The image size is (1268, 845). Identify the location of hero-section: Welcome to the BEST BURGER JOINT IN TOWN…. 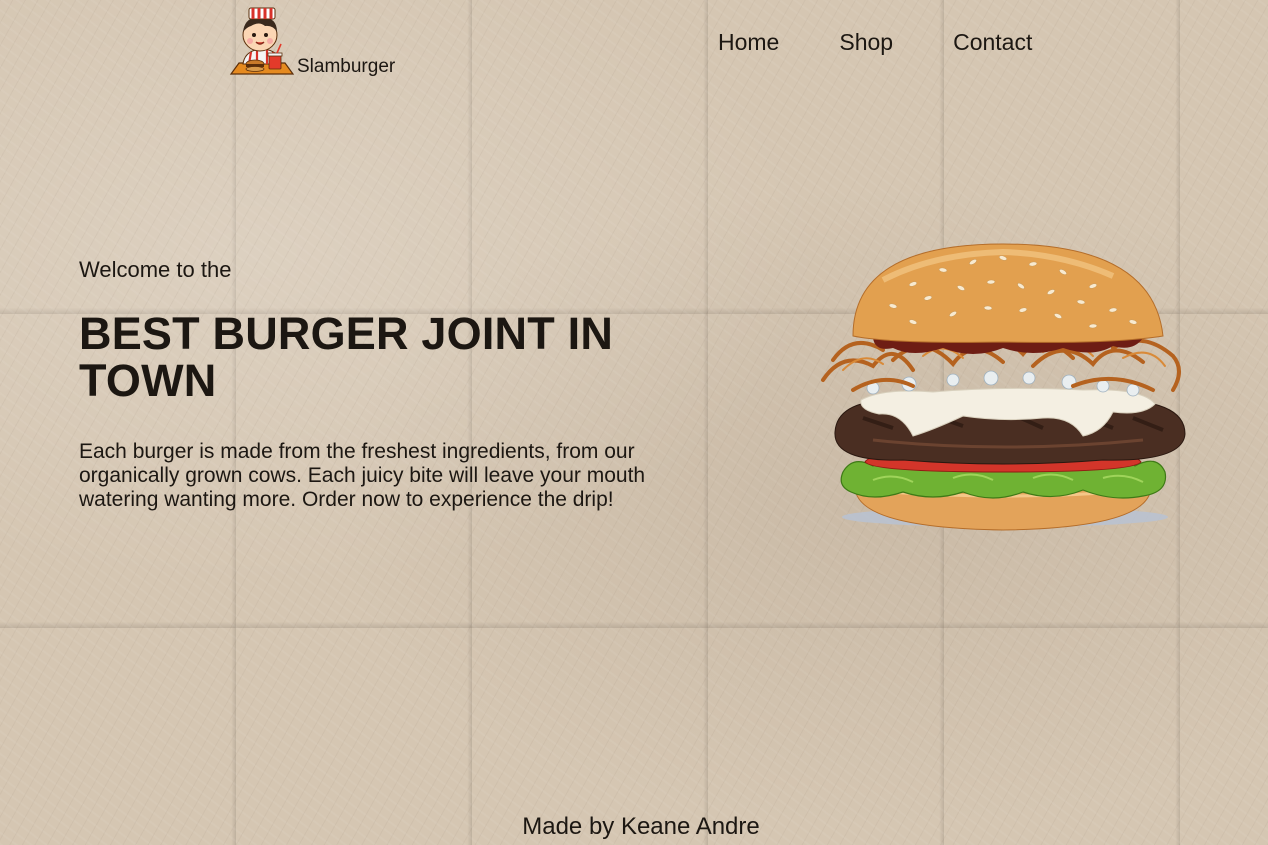
(379, 384).